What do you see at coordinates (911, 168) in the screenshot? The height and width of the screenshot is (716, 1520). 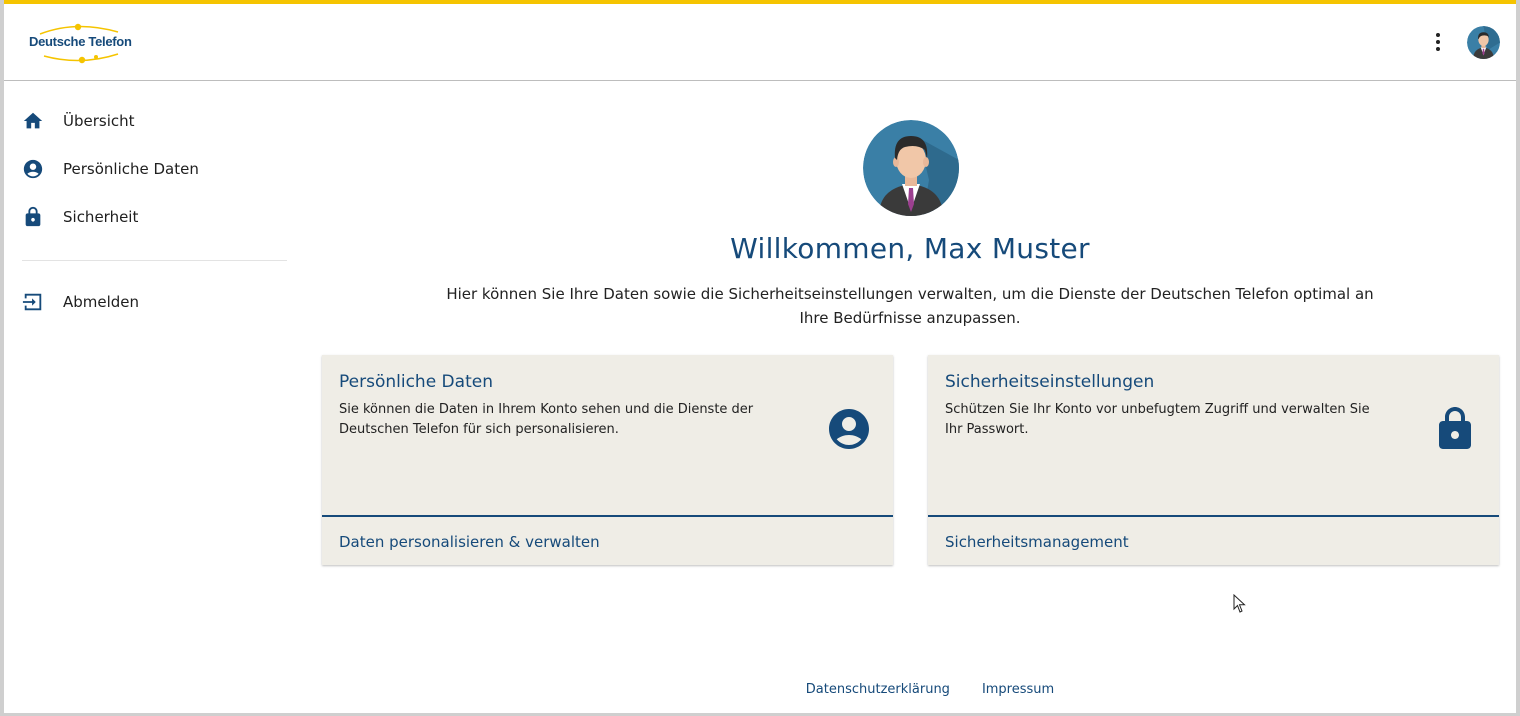 I see `profile-avatar` at bounding box center [911, 168].